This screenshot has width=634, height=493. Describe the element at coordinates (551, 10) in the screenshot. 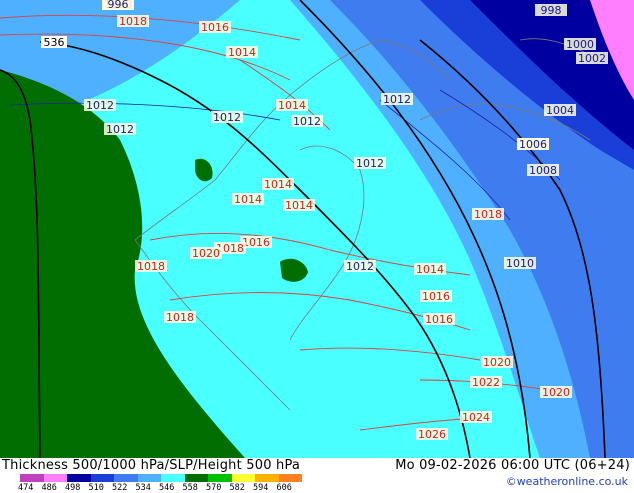

I see `slp-label: 998` at that location.